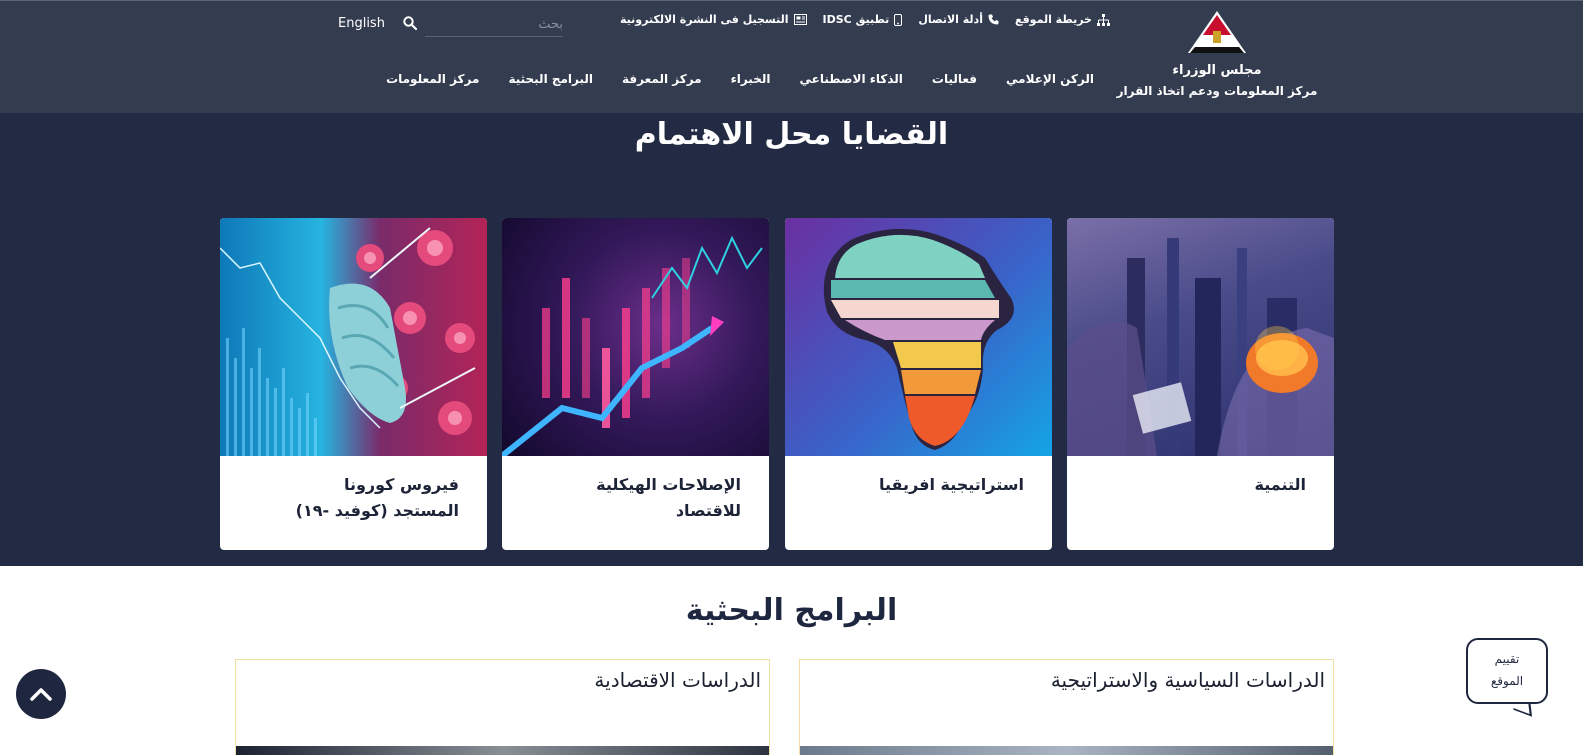 This screenshot has height=755, width=1583. Describe the element at coordinates (918, 337) in the screenshot. I see `africa-map-image` at that location.